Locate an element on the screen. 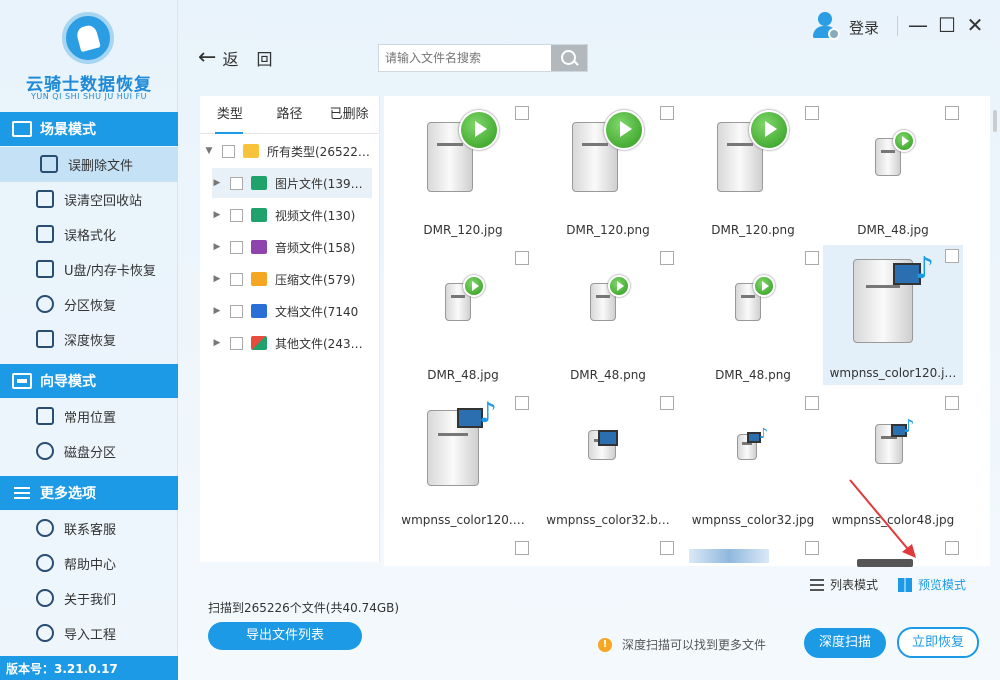 This screenshot has width=1000, height=680. deep-scan-button: 深度扫描 is located at coordinates (845, 643).